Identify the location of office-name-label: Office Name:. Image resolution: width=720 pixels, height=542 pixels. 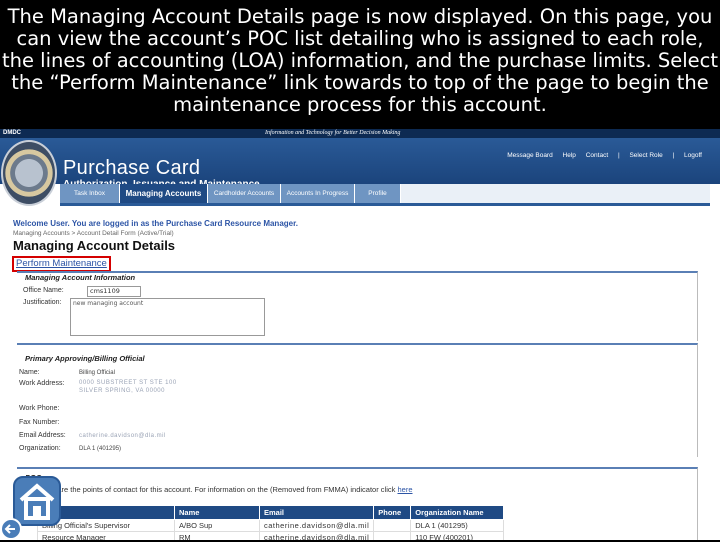
(43, 290).